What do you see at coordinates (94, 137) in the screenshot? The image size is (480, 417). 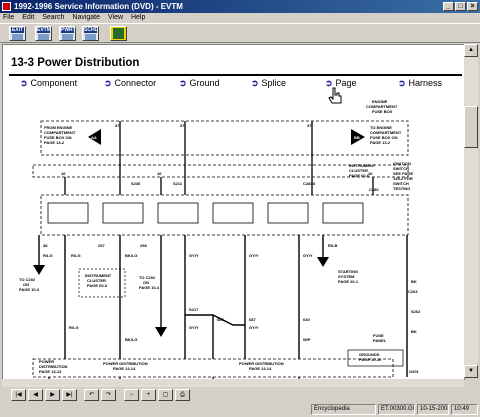 I see `svg-text: AA` at bounding box center [94, 137].